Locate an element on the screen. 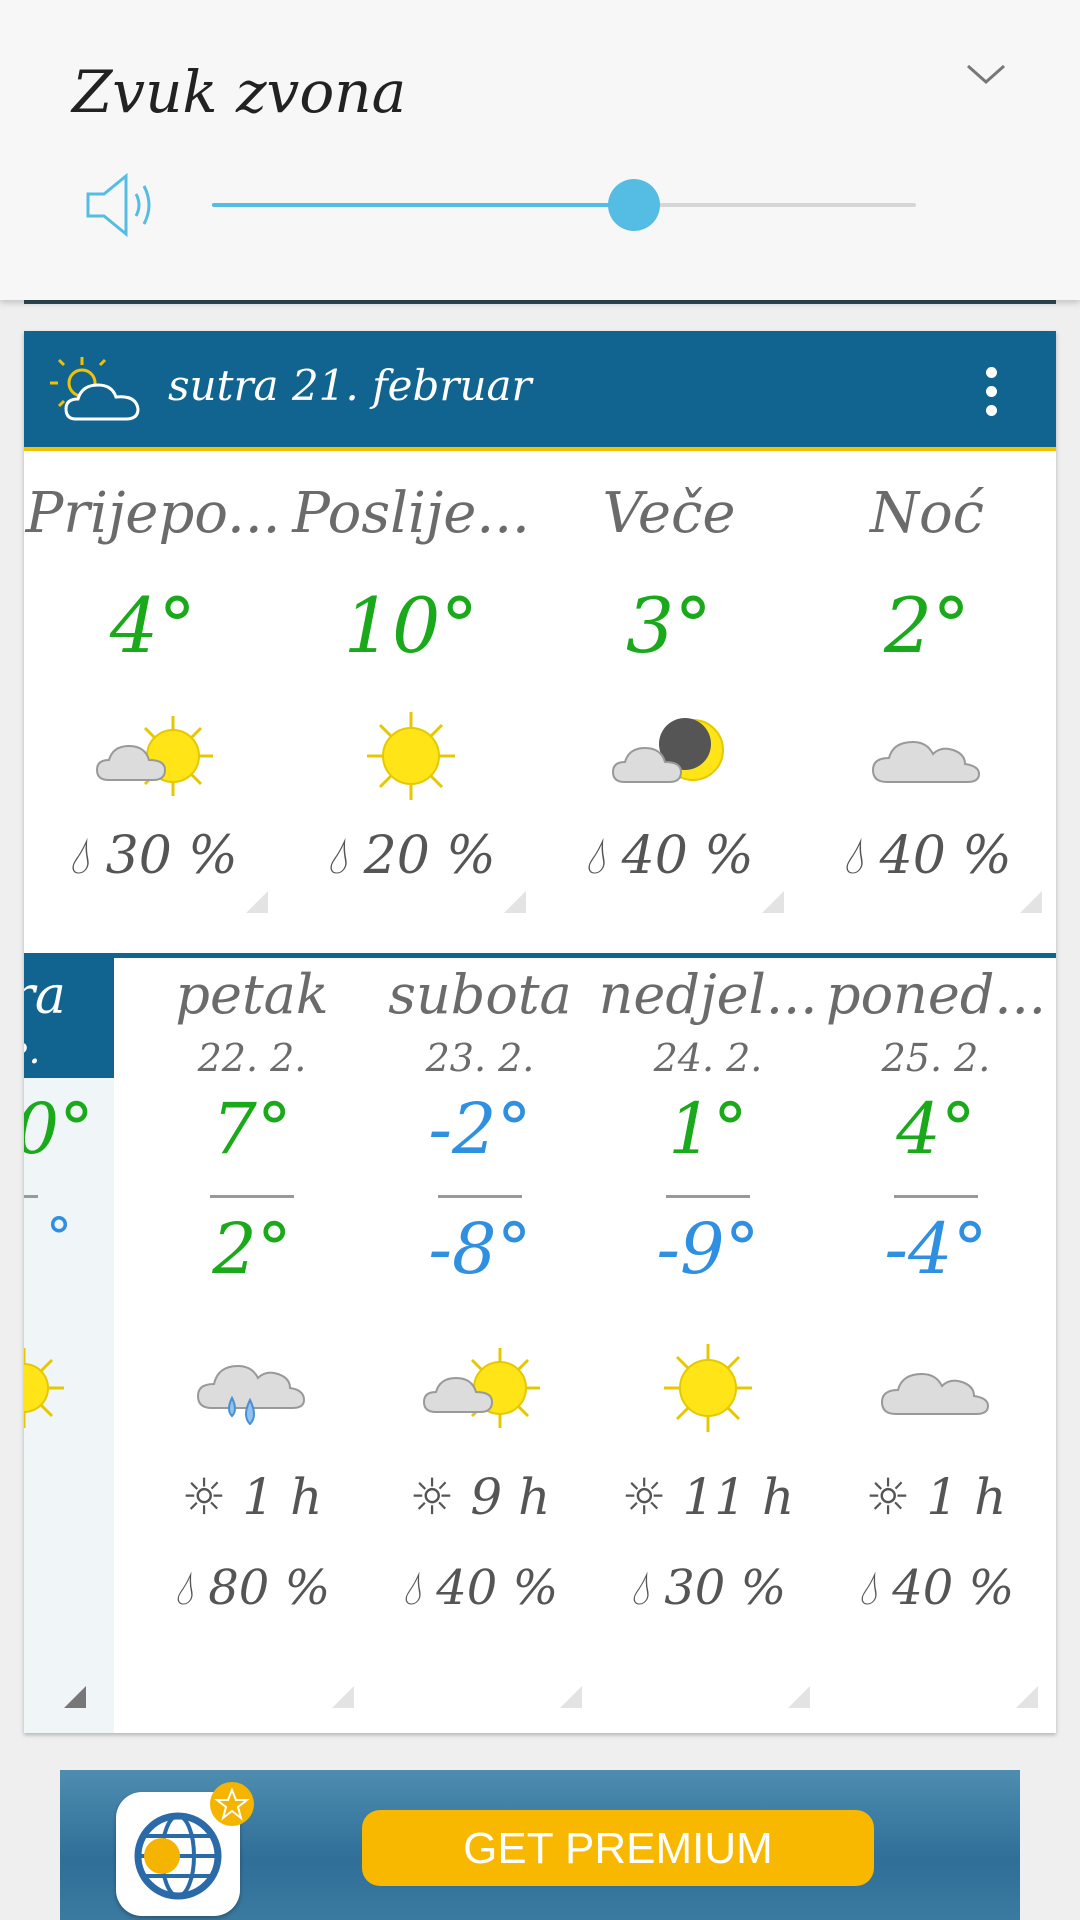  premium-banner: GET PREMIUM is located at coordinates (540, 1845).